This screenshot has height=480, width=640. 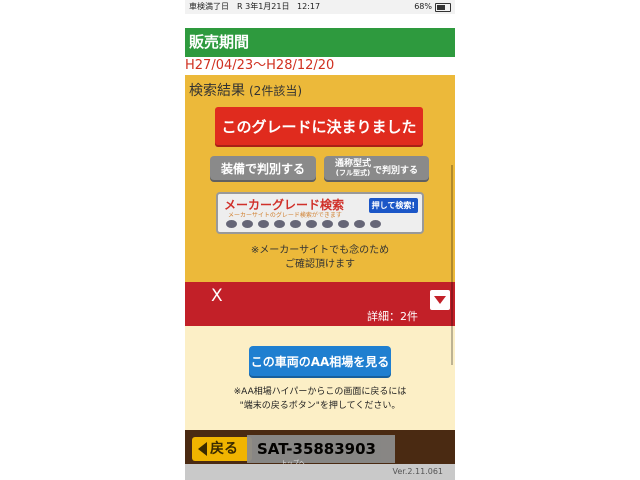 I want to click on maker-note-line1: ※メーカーサイトでも念のため, so click(x=320, y=250).